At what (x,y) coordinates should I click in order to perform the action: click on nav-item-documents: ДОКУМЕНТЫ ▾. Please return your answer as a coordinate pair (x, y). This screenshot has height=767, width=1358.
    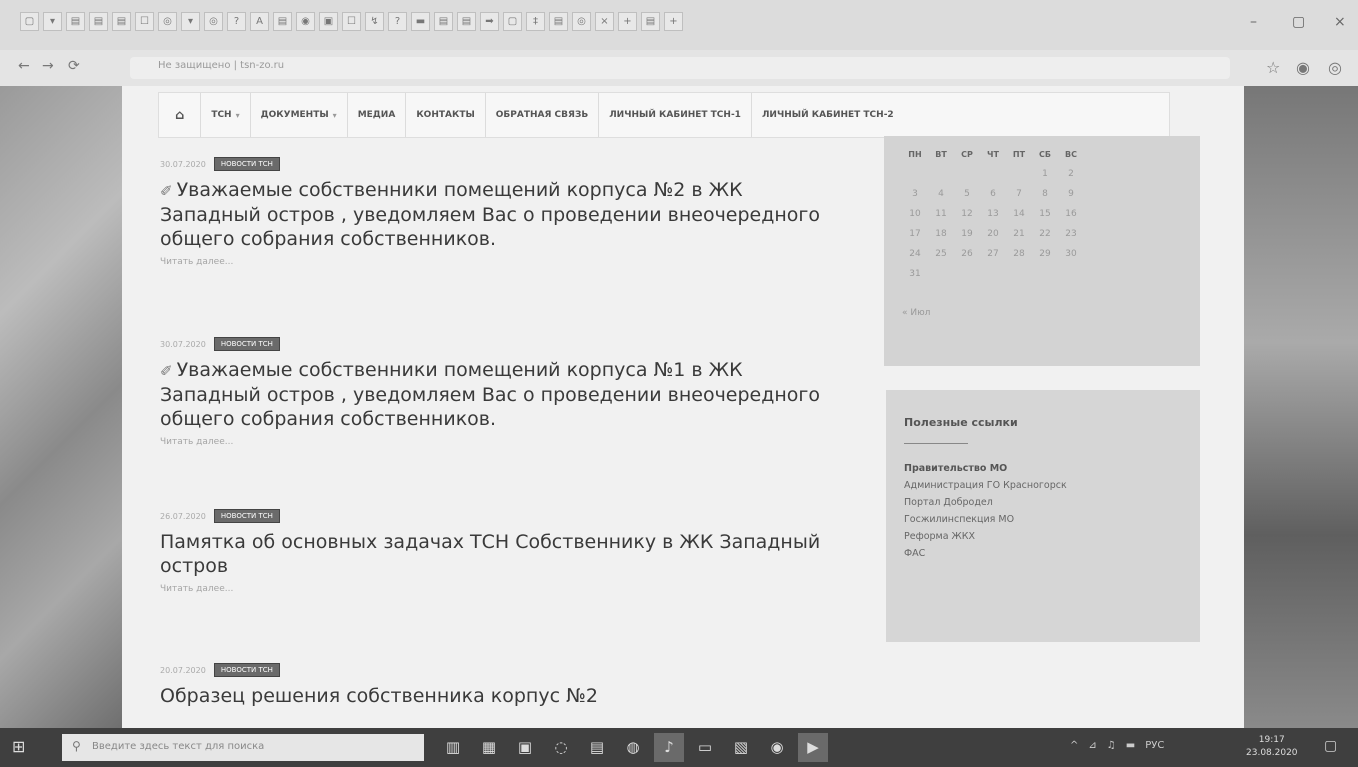
    Looking at the image, I should click on (299, 115).